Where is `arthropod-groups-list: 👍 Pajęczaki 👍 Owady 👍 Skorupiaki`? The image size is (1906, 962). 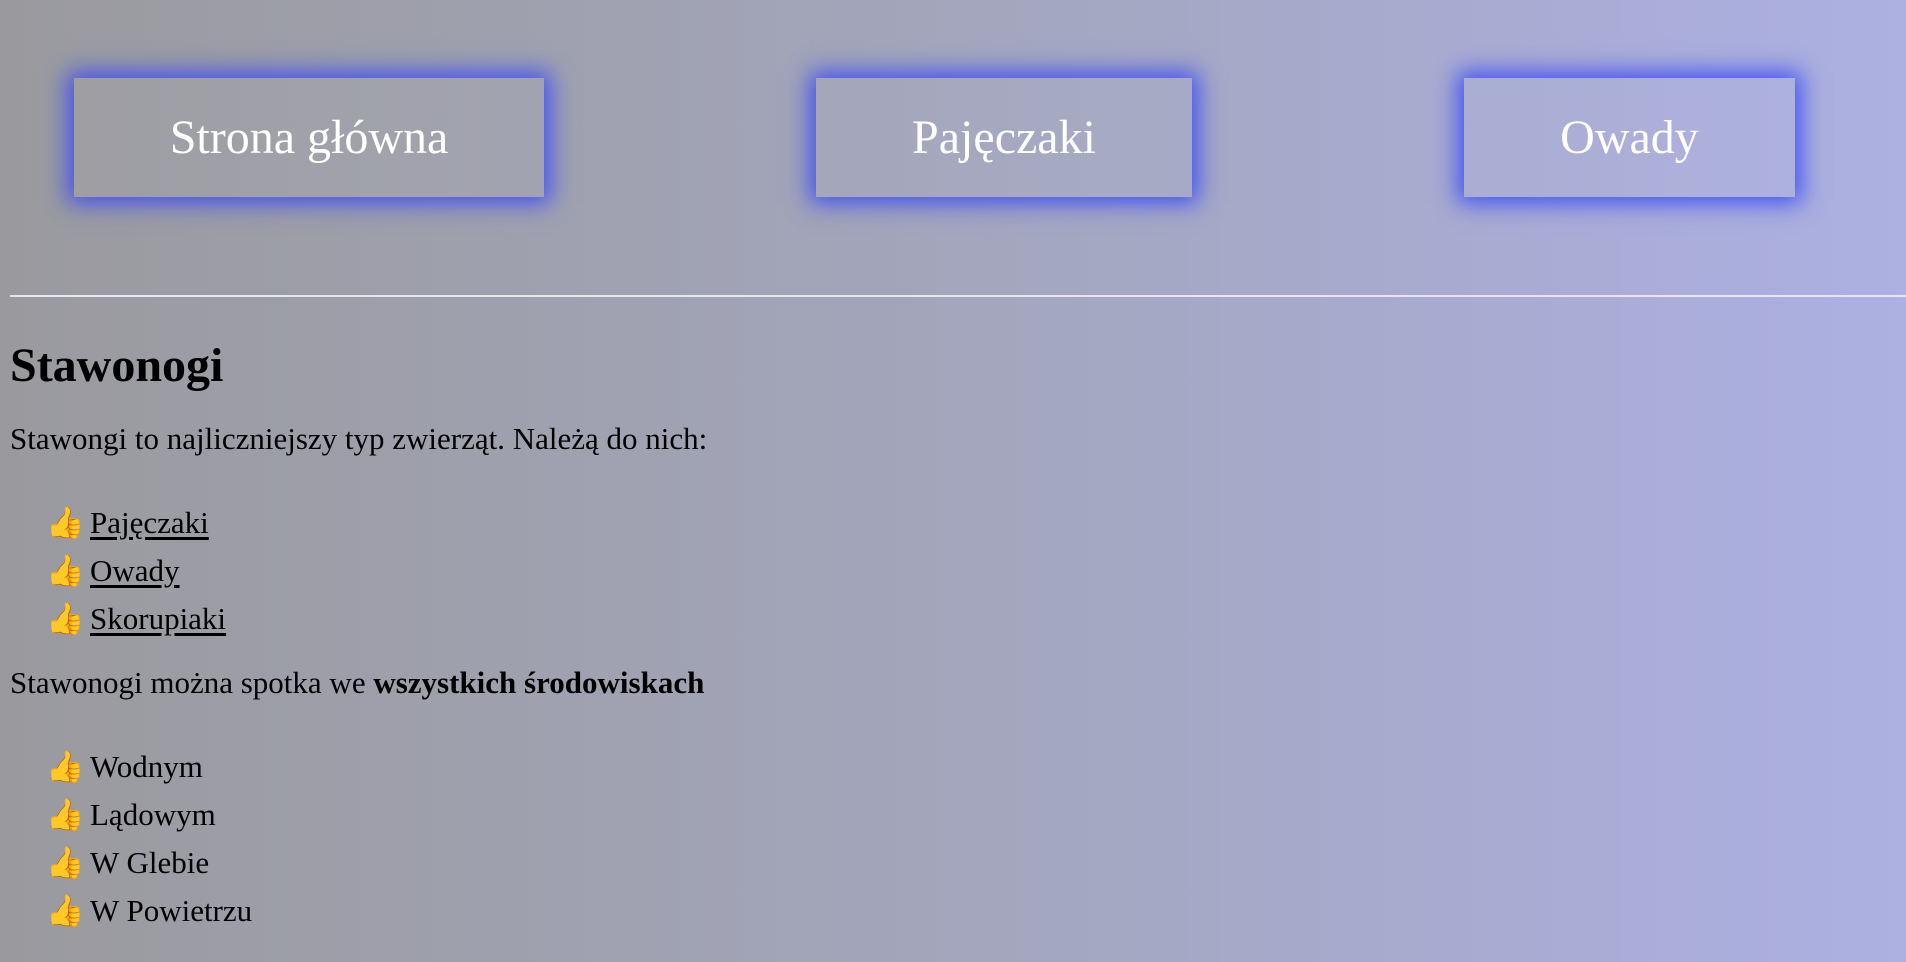
arthropod-groups-list: 👍 Pajęczaki 👍 Owady 👍 Skorupiaki is located at coordinates (935, 571).